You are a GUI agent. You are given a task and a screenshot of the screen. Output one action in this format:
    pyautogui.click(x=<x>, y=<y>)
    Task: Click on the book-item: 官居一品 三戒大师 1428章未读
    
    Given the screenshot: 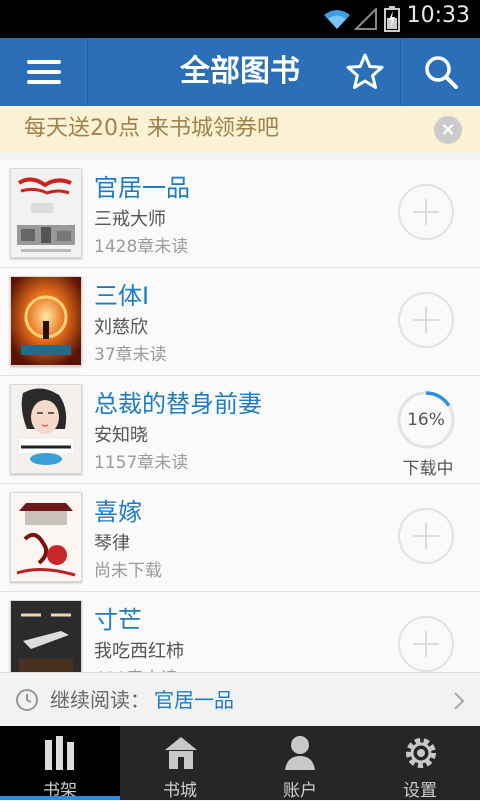 What is the action you would take?
    pyautogui.click(x=240, y=214)
    